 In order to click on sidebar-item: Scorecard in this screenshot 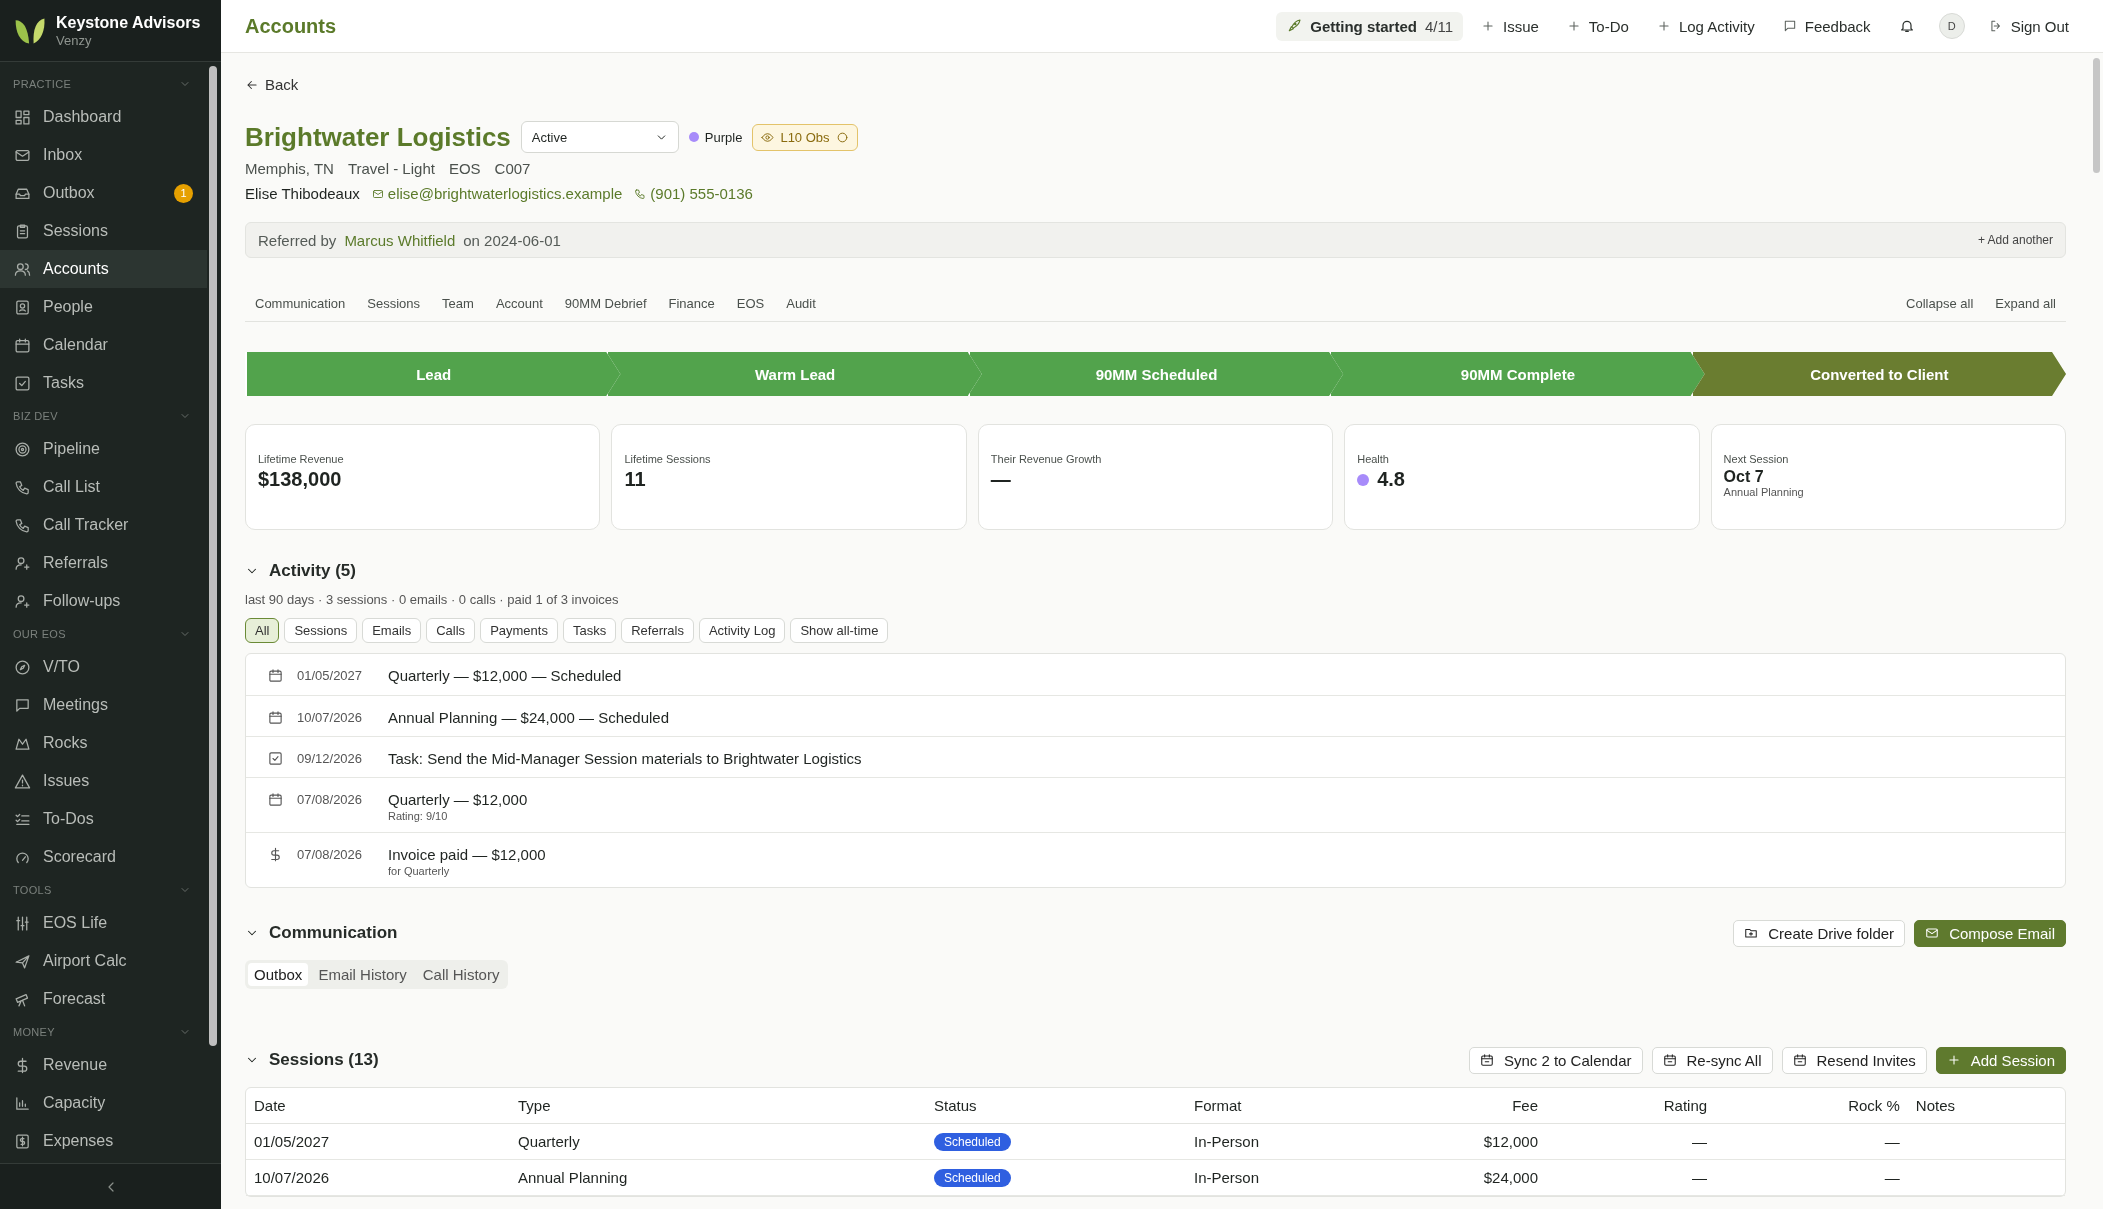, I will do `click(103, 857)`.